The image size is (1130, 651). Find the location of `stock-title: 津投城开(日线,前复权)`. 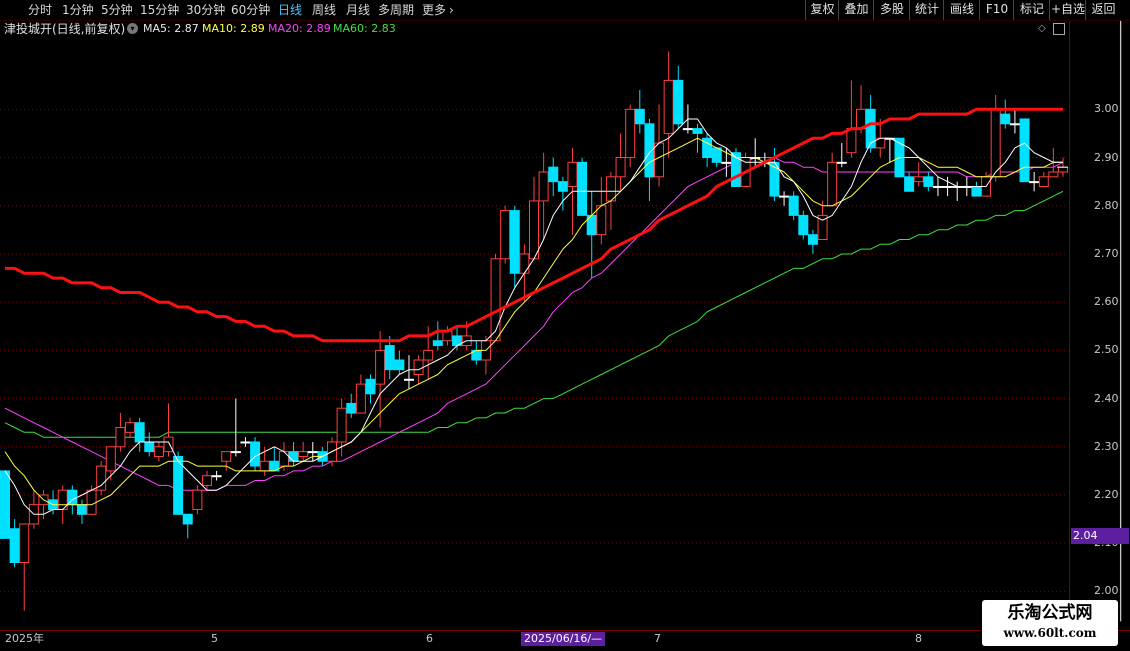

stock-title: 津投城开(日线,前复权) is located at coordinates (64, 29).